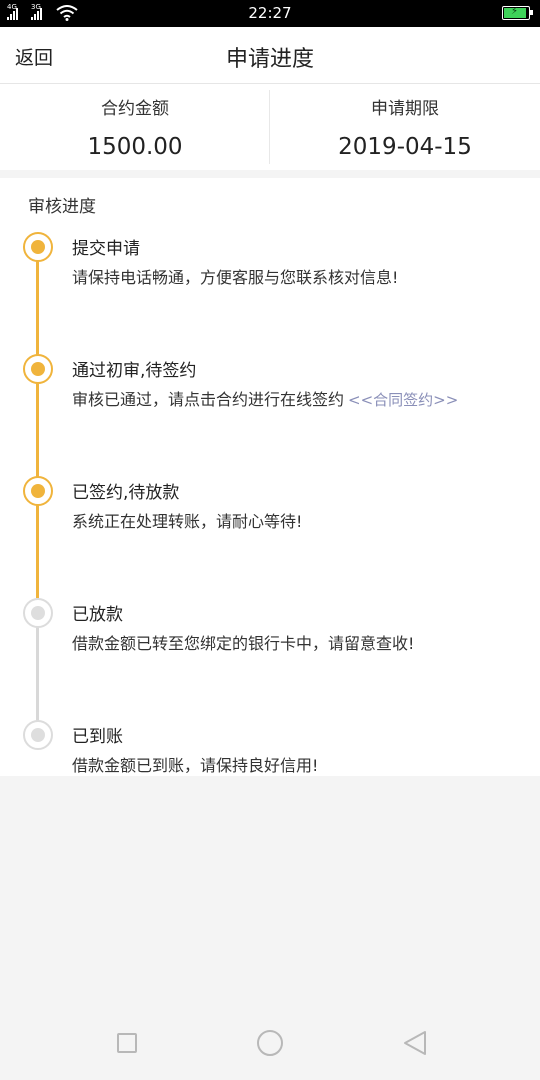 This screenshot has height=1080, width=540. I want to click on step-desc: 请保持电话畅通，方便客服与您联系核对信息!, so click(235, 277).